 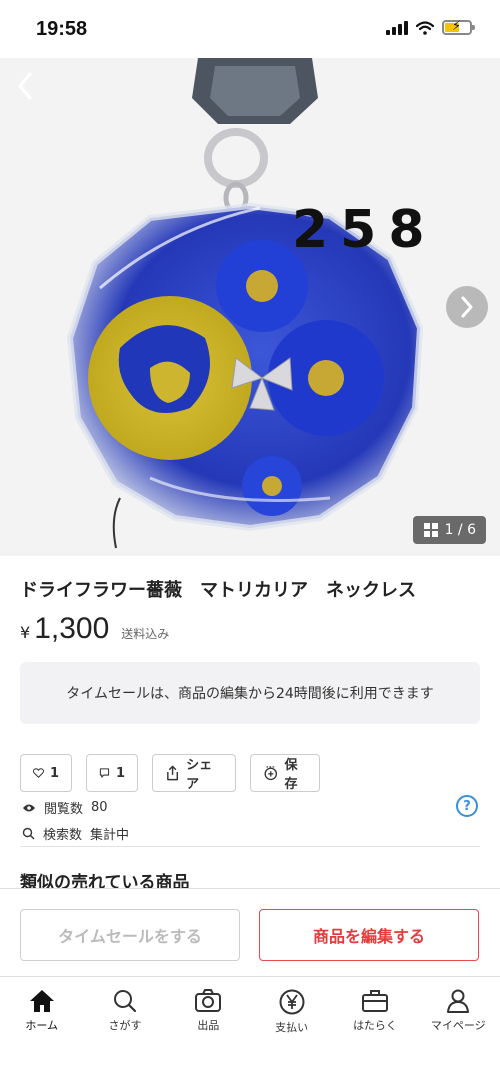 What do you see at coordinates (292, 1002) in the screenshot?
I see `yen-icon` at bounding box center [292, 1002].